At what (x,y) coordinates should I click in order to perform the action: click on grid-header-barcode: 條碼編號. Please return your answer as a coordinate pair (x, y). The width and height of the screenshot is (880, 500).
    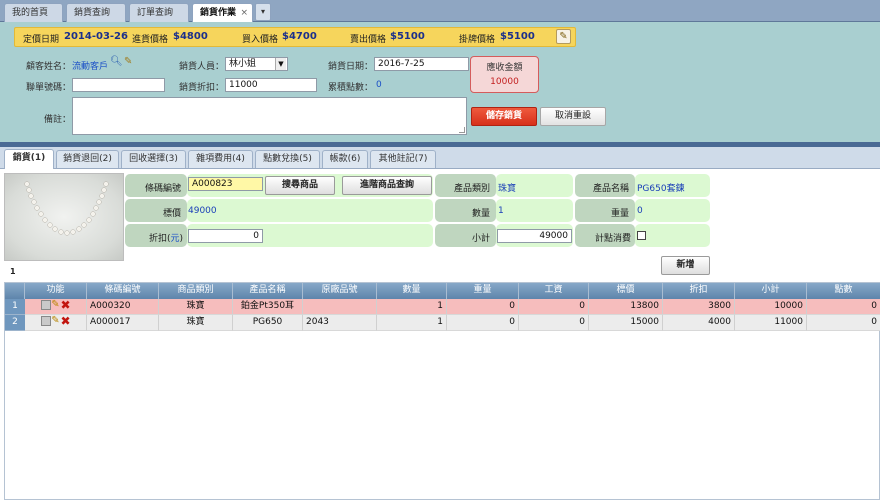
    Looking at the image, I should click on (123, 291).